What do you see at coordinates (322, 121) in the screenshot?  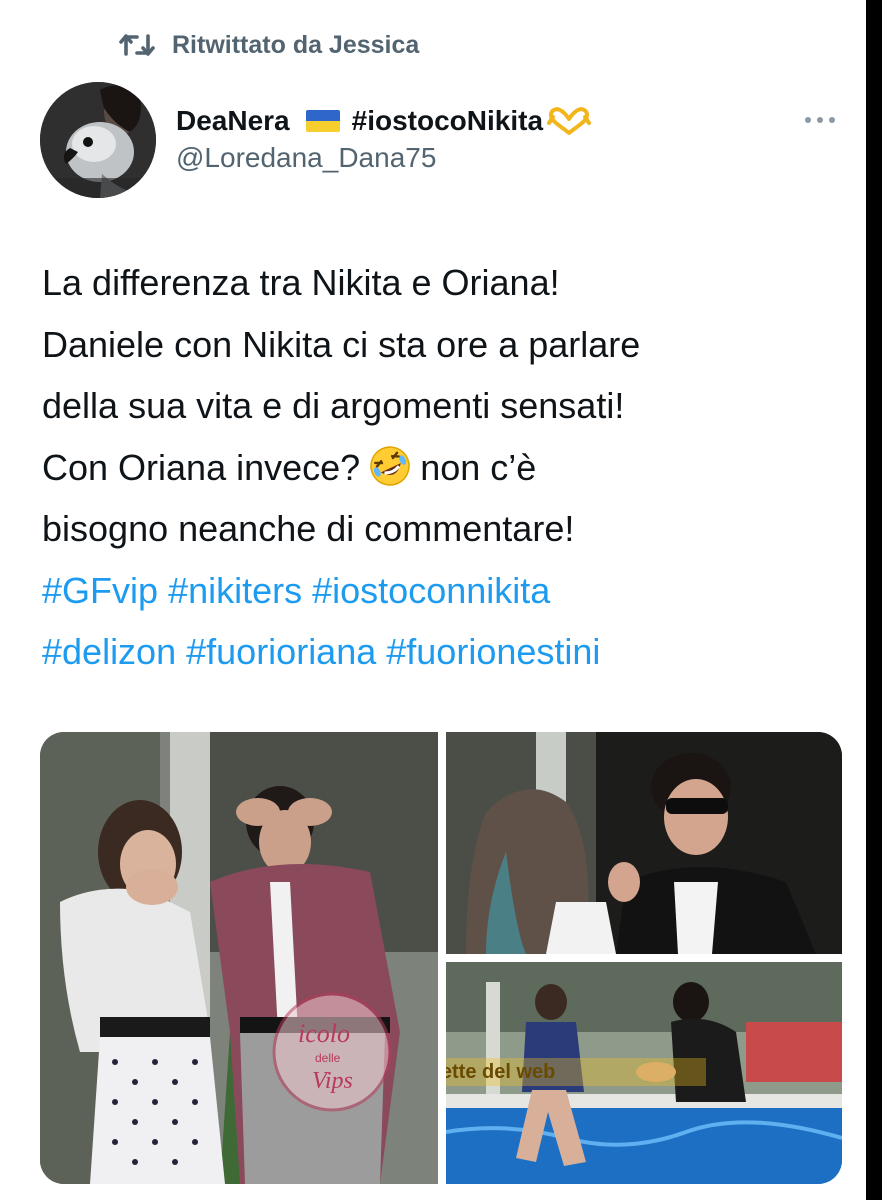 I see `ukraine-flag-icon` at bounding box center [322, 121].